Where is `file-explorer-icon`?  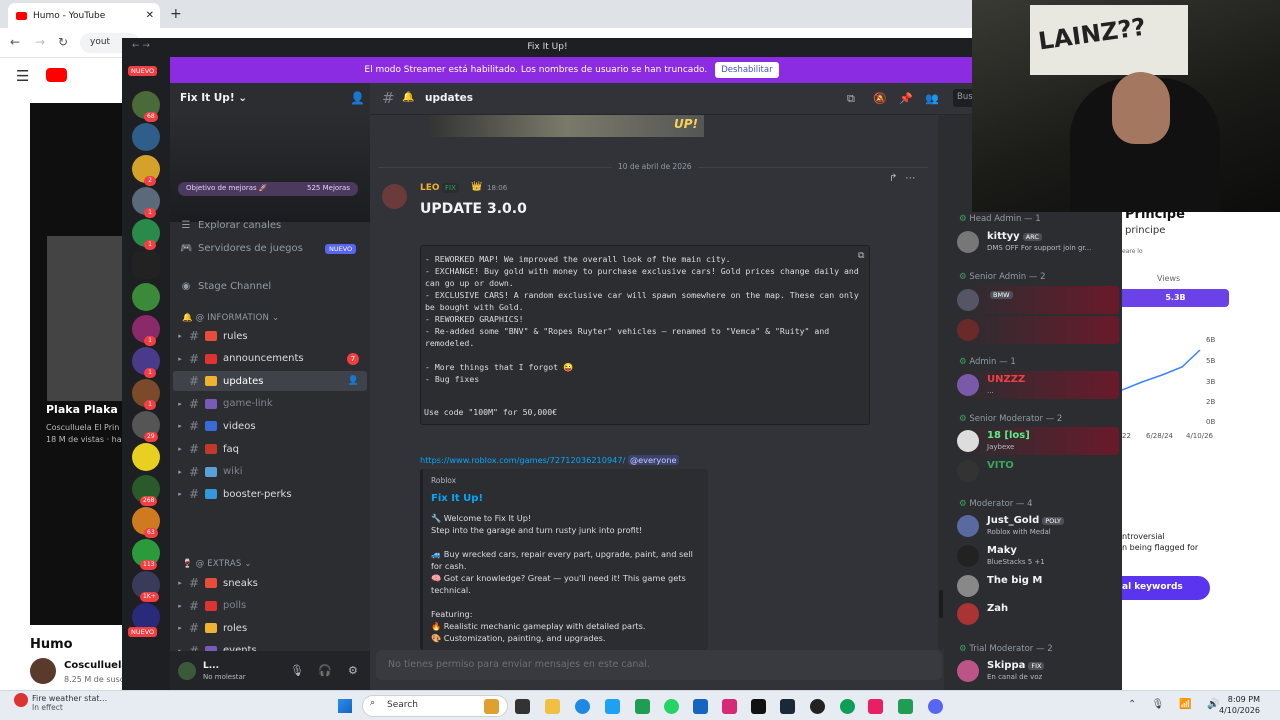 file-explorer-icon is located at coordinates (552, 706).